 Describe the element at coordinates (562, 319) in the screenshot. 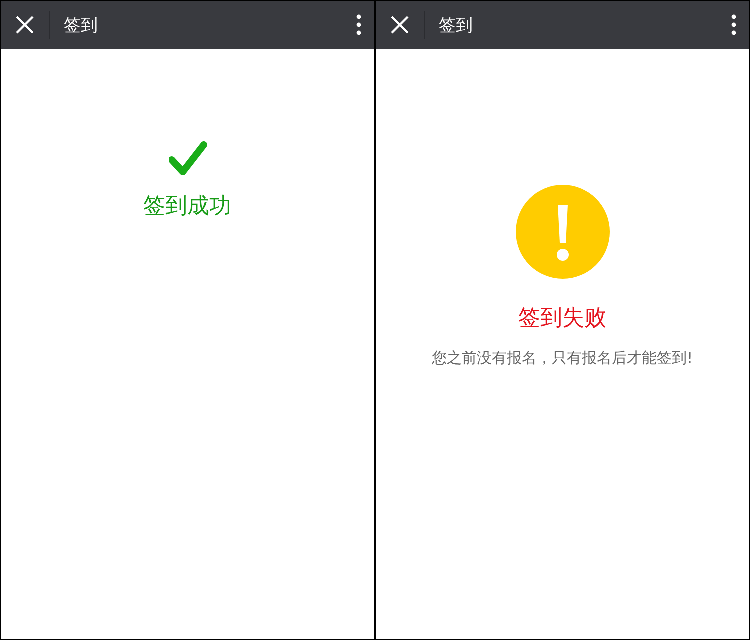

I see `failure-message: 签到失败` at that location.